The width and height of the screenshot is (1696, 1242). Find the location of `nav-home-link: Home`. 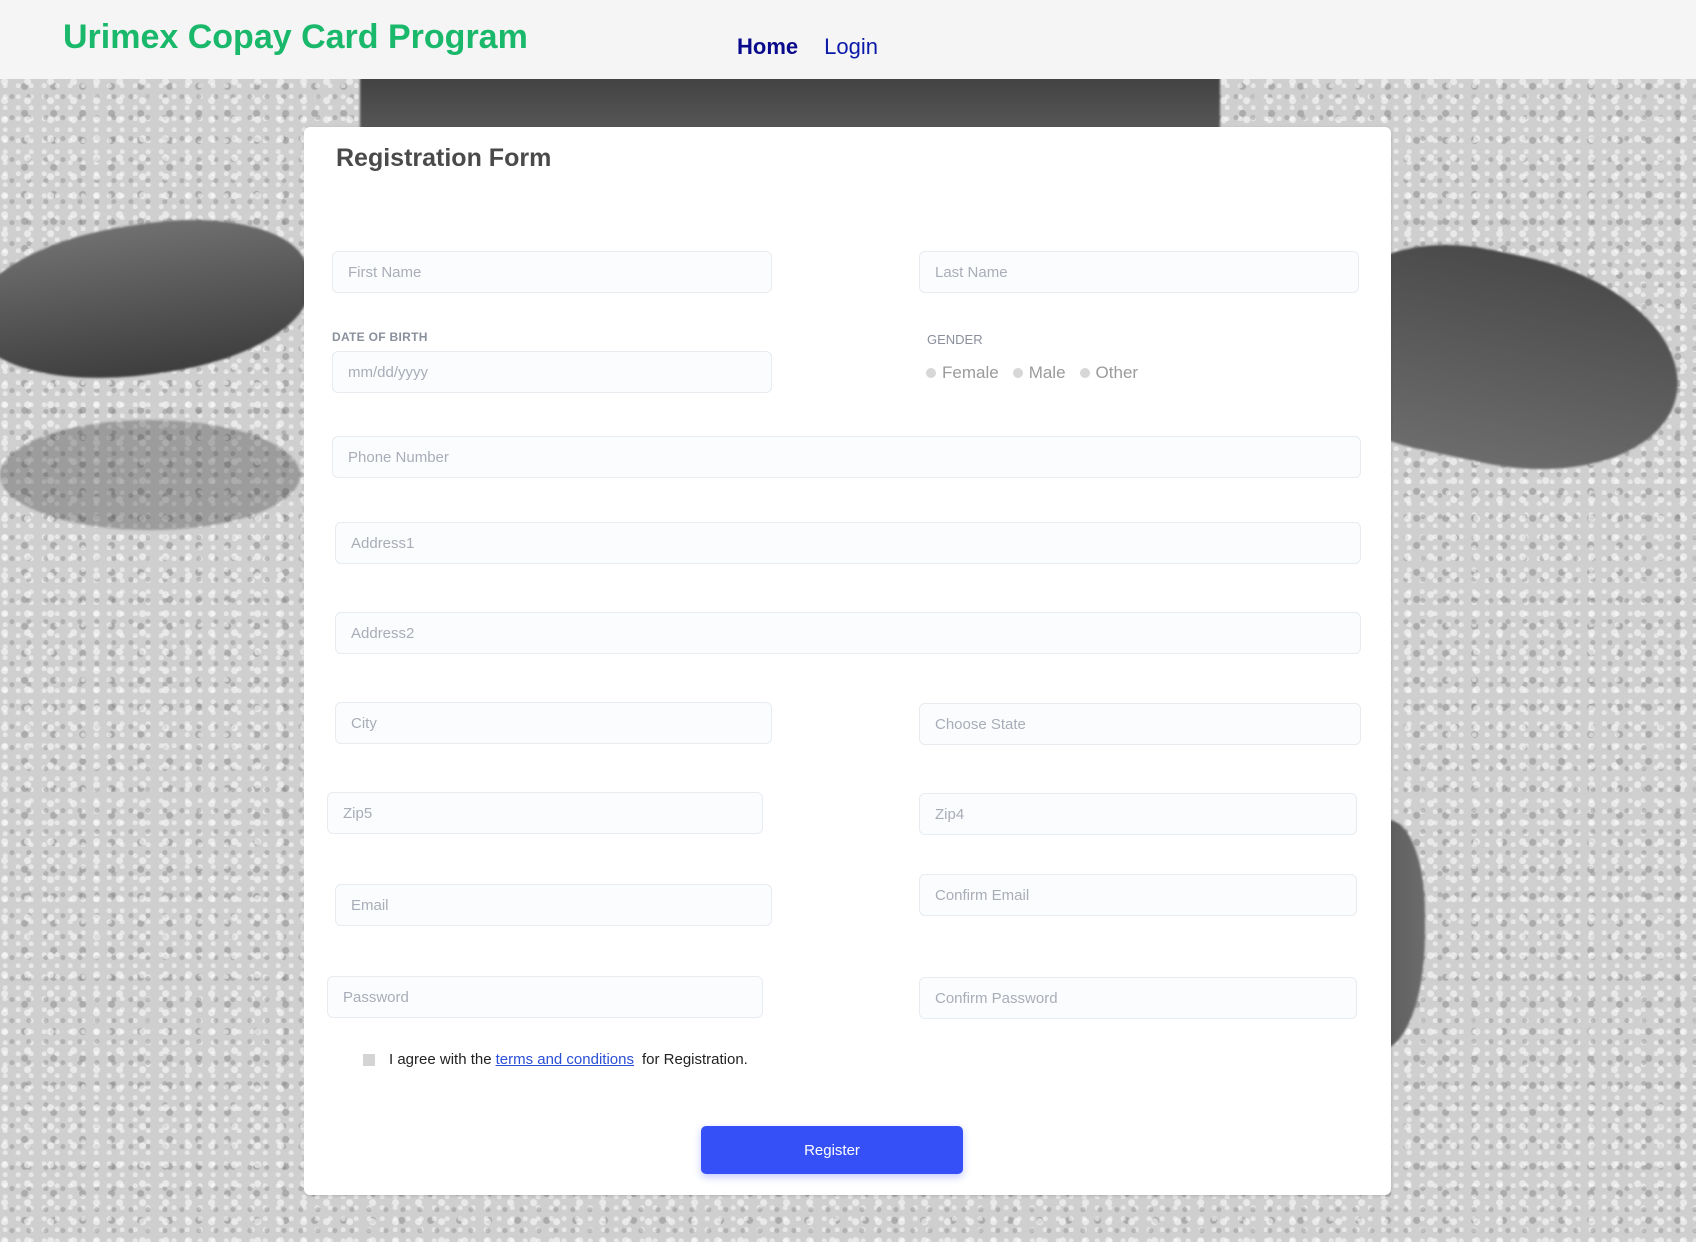

nav-home-link: Home is located at coordinates (767, 47).